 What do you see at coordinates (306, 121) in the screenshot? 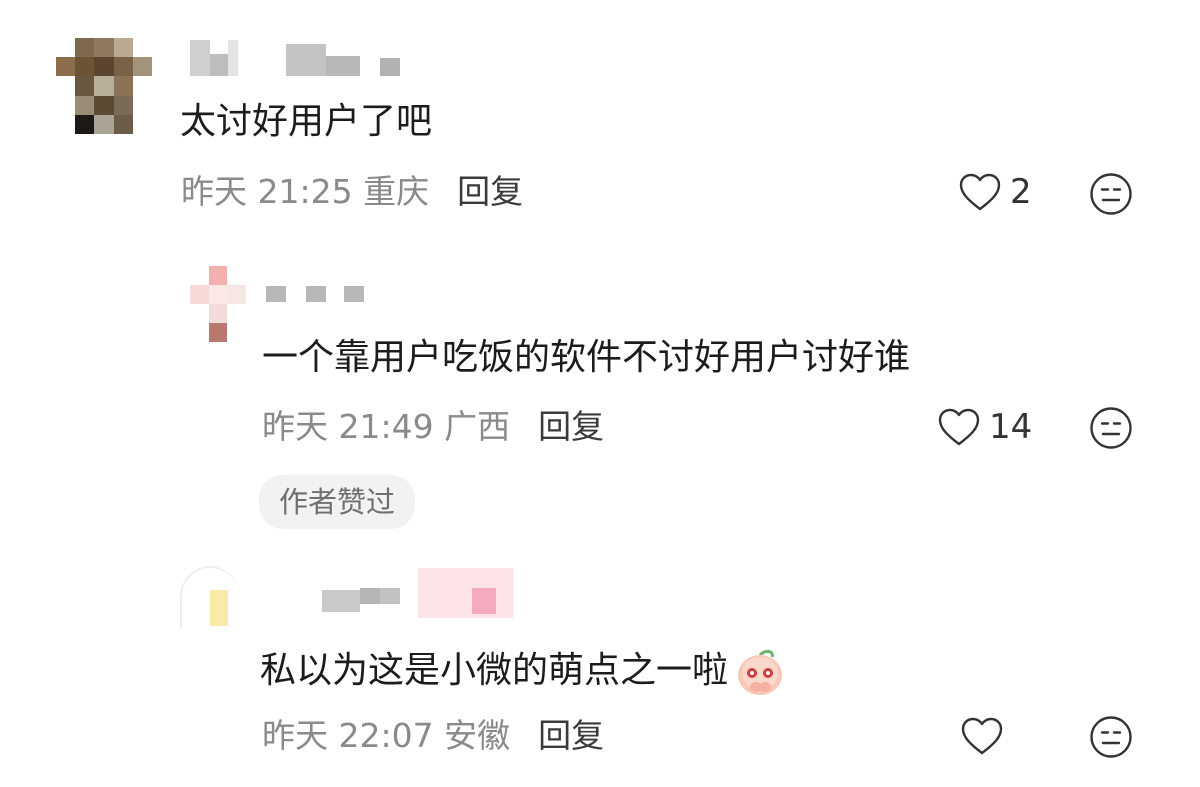
I see `comment-text: 太讨好用户了吧` at bounding box center [306, 121].